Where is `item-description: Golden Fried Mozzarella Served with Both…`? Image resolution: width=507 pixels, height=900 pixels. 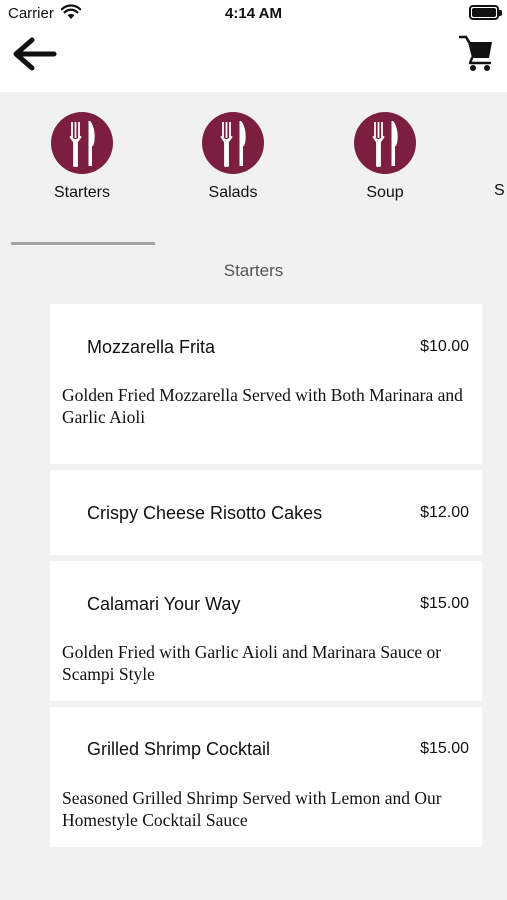 item-description: Golden Fried Mozzarella Served with Both… is located at coordinates (262, 406).